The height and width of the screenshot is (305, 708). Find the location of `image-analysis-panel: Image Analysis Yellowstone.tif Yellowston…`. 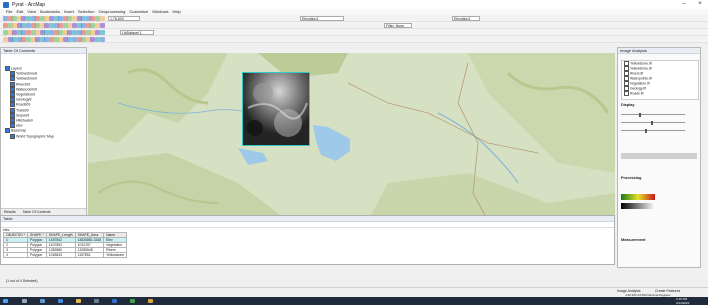

image-analysis-panel: Image Analysis Yellowstone.tif Yellowston… is located at coordinates (659, 157).